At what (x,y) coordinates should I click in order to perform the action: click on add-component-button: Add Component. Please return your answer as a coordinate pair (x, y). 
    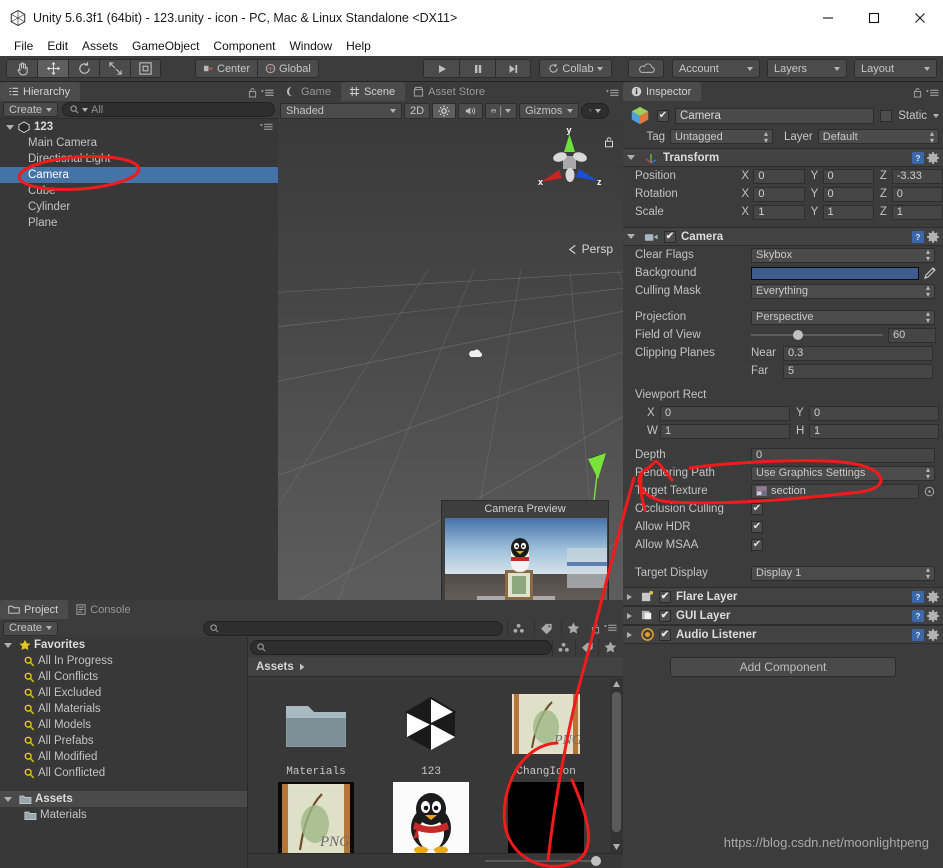
    Looking at the image, I should click on (783, 667).